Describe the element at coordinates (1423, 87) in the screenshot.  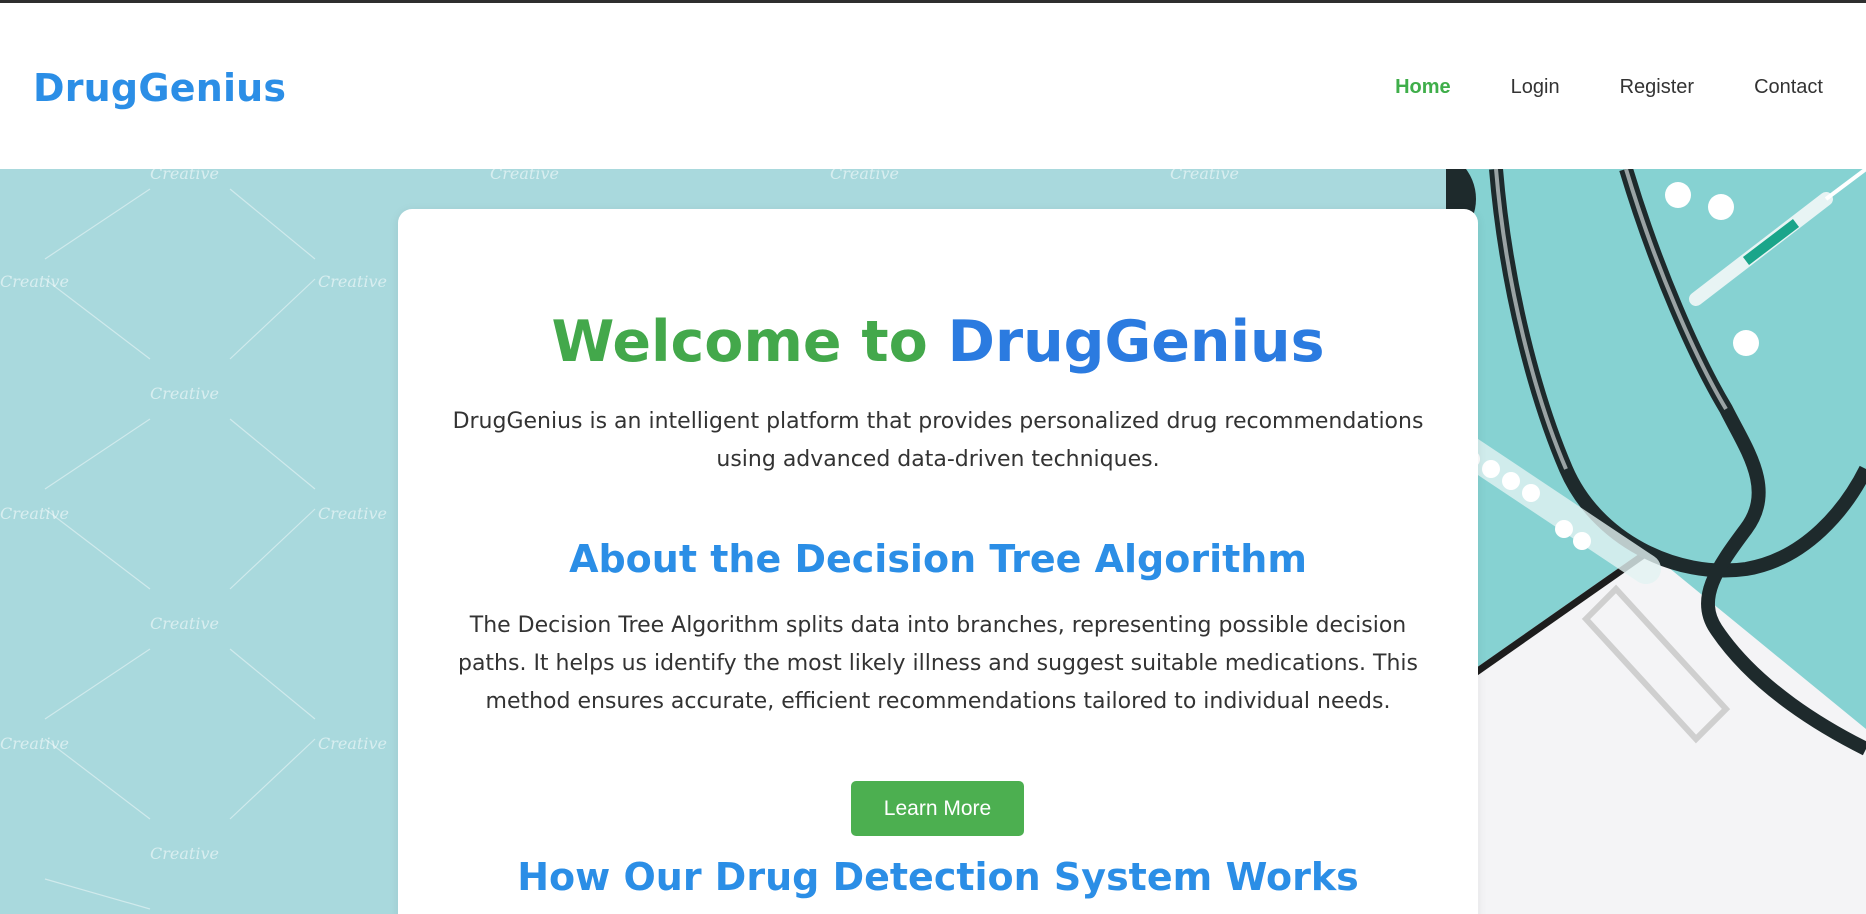
I see `nav-home: Home` at that location.